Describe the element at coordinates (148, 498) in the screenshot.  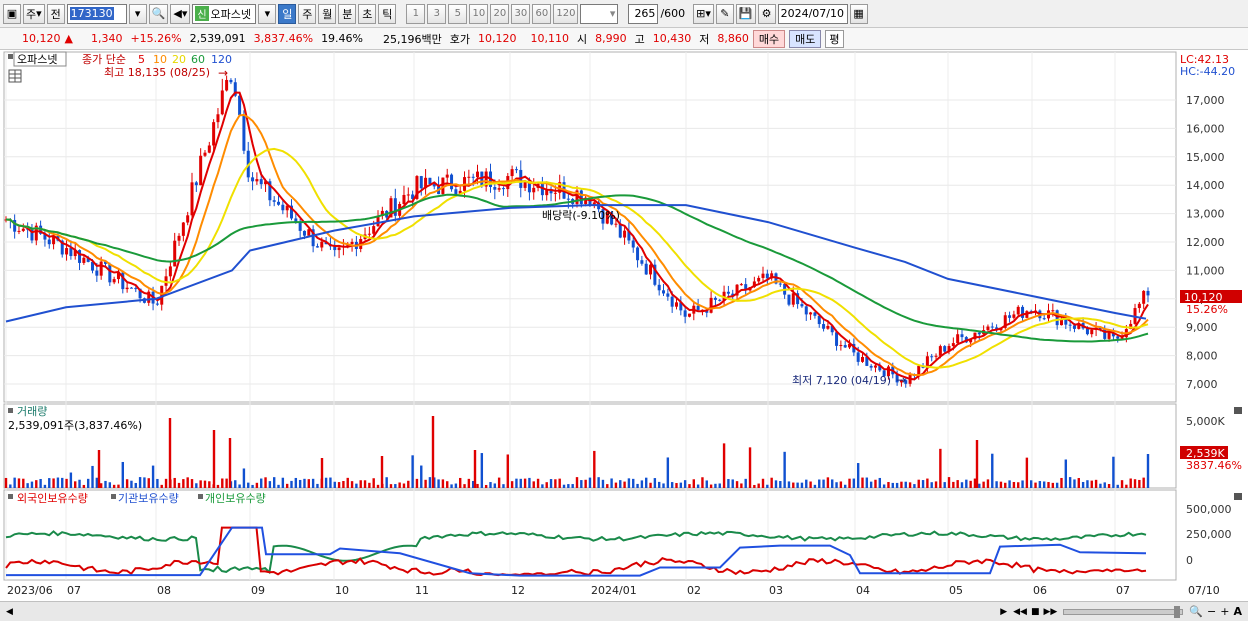
I see `institution-label: 기관보유수량` at that location.